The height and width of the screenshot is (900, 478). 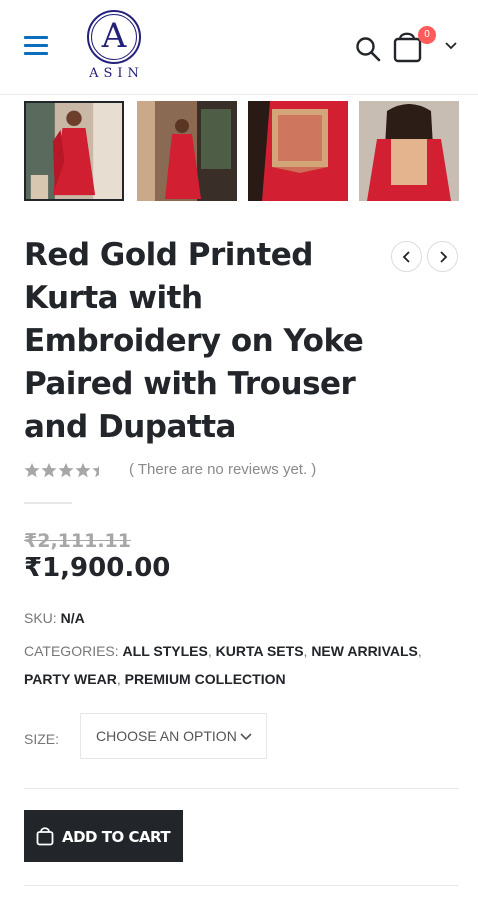 I want to click on star-rating, so click(x=61, y=470).